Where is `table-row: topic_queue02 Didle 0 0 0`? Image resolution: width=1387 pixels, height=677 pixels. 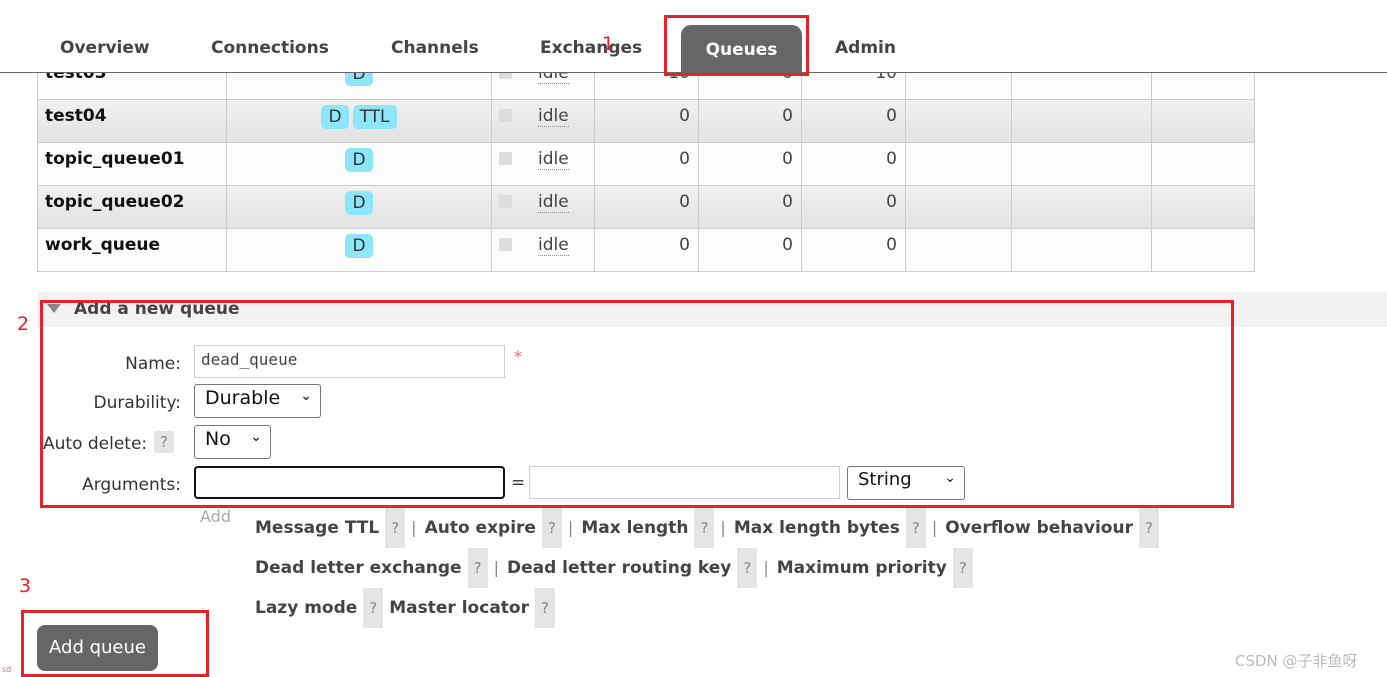
table-row: topic_queue02 Didle 0 0 0 is located at coordinates (646, 207).